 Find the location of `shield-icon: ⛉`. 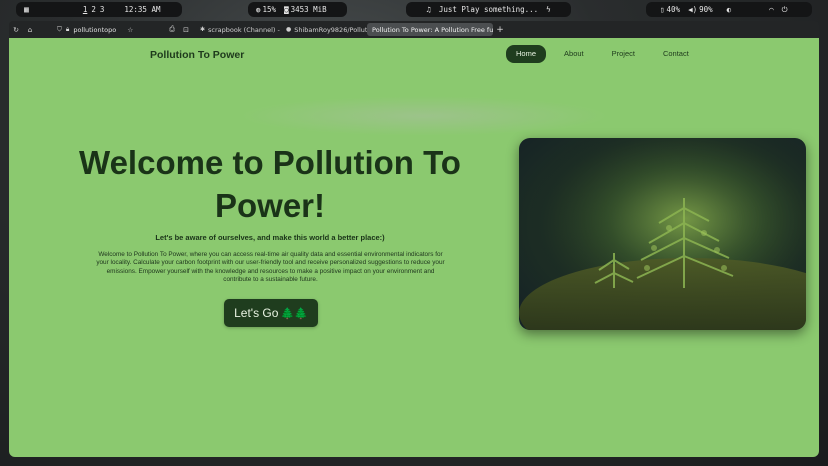

shield-icon: ⛉ is located at coordinates (59, 29).